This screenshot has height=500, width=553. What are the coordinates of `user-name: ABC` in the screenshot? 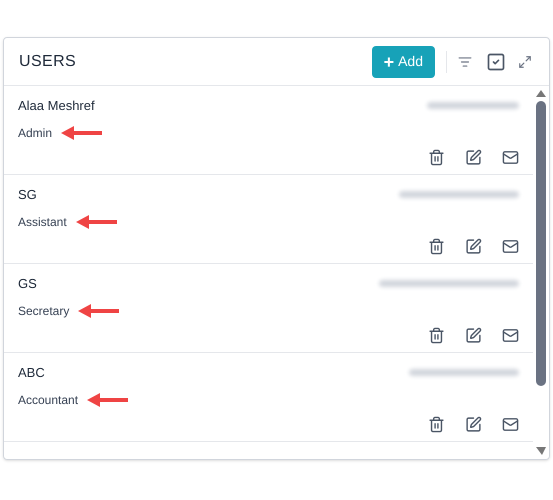 It's located at (31, 373).